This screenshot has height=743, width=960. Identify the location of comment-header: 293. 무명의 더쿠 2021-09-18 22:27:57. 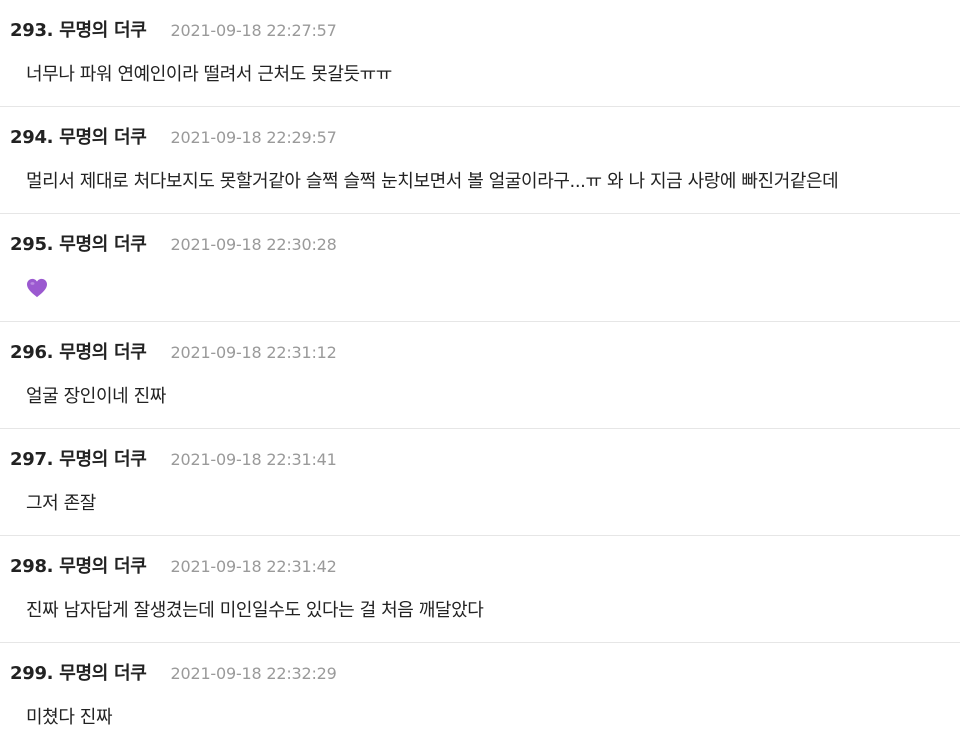
(173, 29).